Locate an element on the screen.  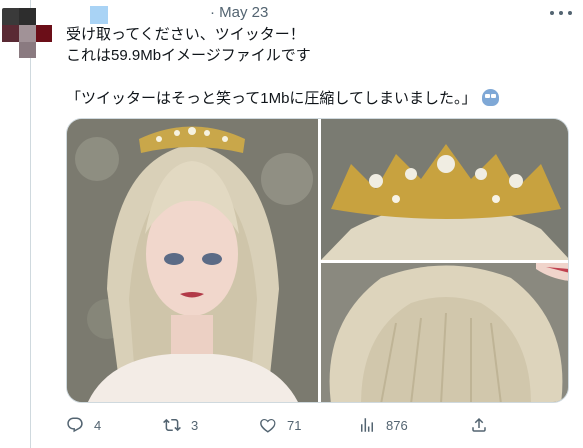
robot-face-icon is located at coordinates (491, 97).